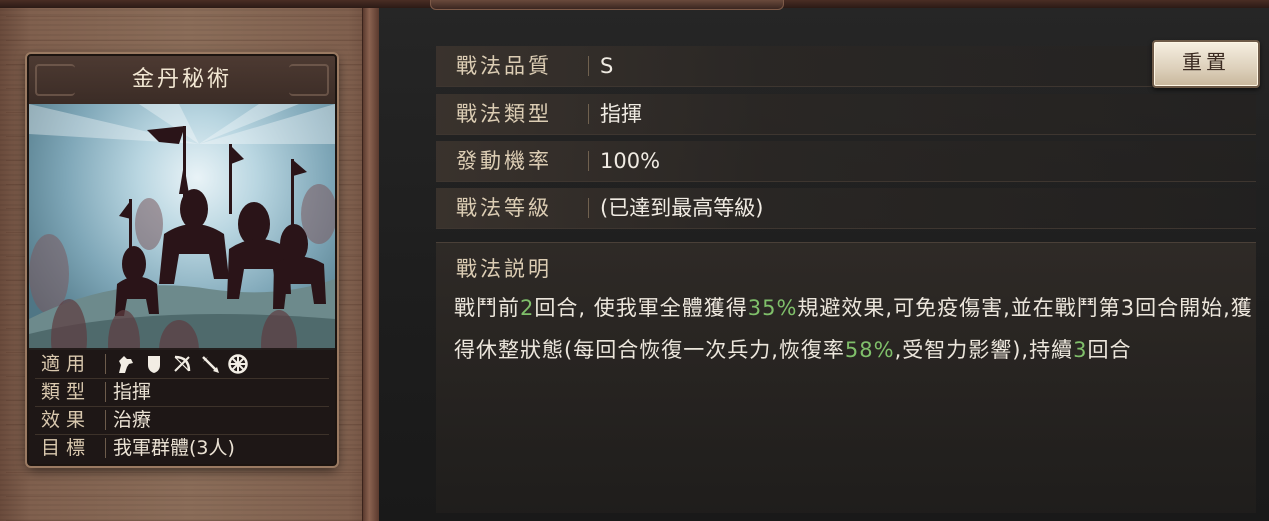 The width and height of the screenshot is (1269, 521). Describe the element at coordinates (1206, 64) in the screenshot. I see `reset-button: 重置` at that location.